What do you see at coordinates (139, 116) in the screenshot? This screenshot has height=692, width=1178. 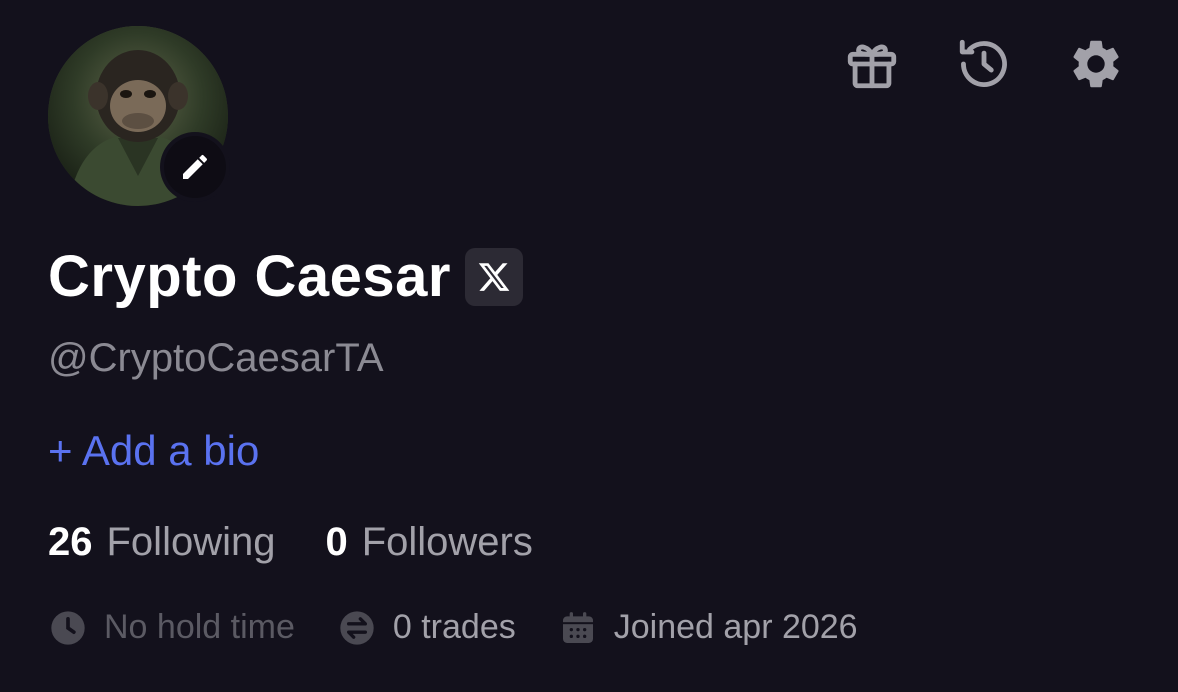 I see `avatar-container` at bounding box center [139, 116].